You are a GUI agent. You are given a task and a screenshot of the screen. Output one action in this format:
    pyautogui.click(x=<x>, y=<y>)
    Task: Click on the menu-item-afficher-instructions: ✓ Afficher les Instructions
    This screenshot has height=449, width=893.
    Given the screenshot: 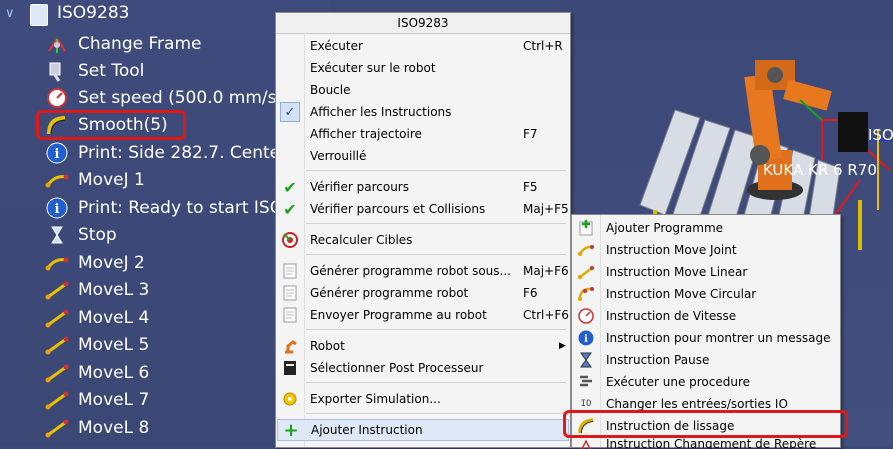 What is the action you would take?
    pyautogui.click(x=423, y=112)
    